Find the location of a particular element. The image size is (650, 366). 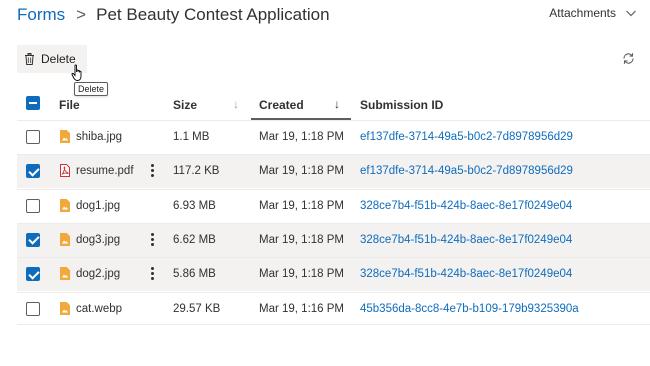

select-all-checkbox is located at coordinates (33, 103).